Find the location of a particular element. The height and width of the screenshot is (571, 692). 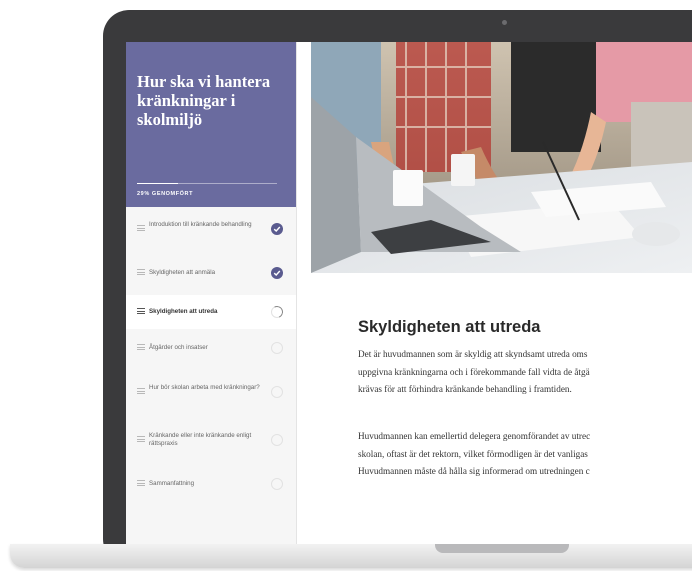

lesson-item: Åtgärder och insatser is located at coordinates (211, 348).